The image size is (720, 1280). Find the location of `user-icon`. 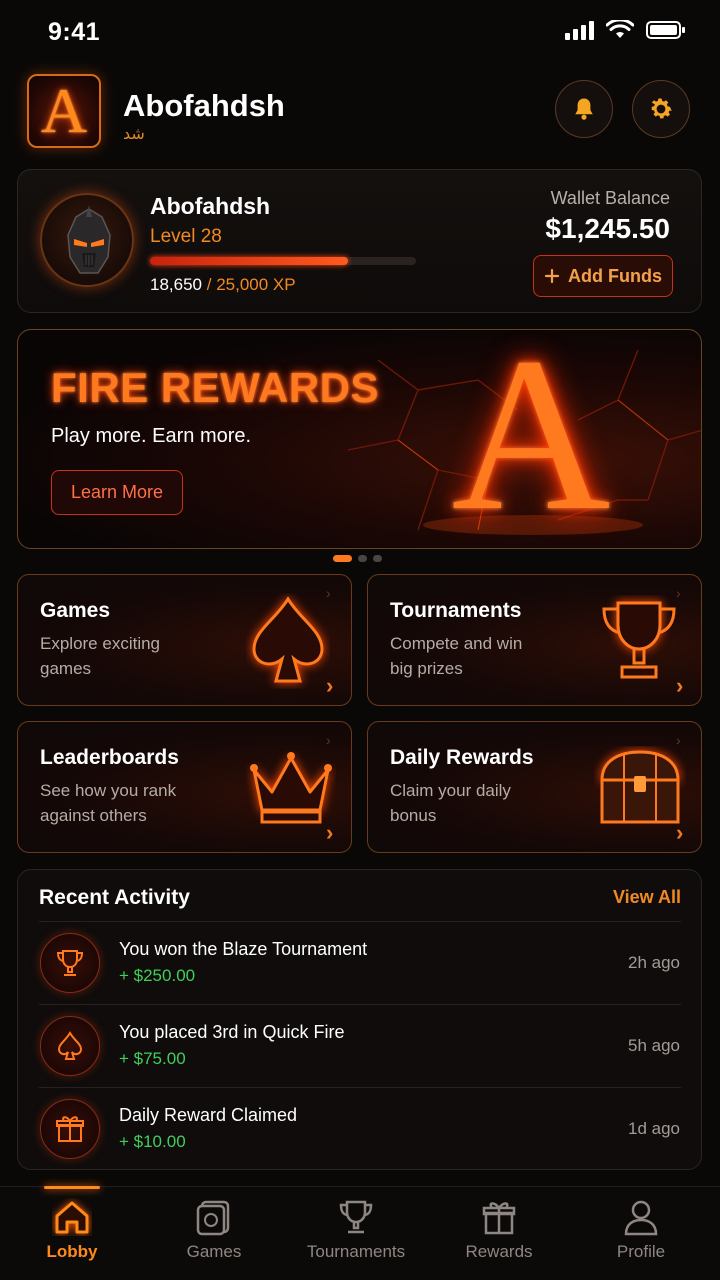

user-icon is located at coordinates (641, 1218).